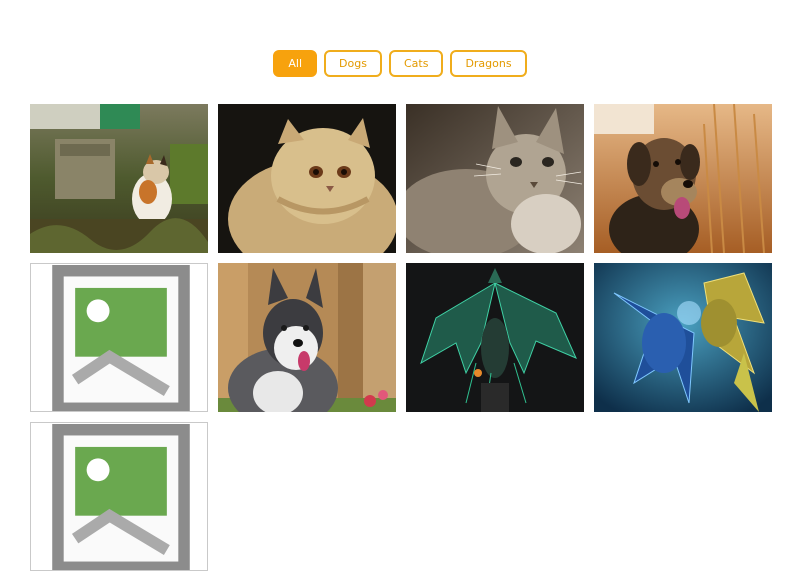 The image size is (800, 571). I want to click on terrier-dog-image, so click(683, 178).